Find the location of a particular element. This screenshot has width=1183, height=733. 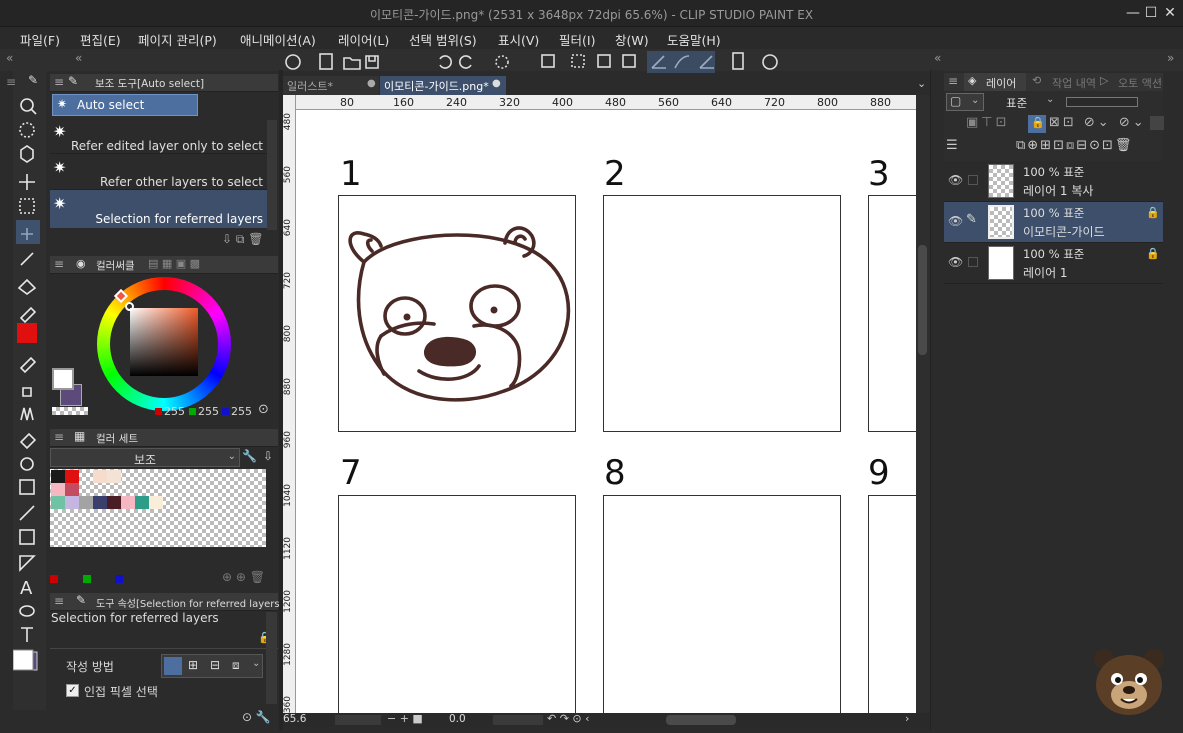

layer-row-selected: 👁 ✎ 100 % 표준 이모티콘-가이드 🔒 is located at coordinates (1053, 222).